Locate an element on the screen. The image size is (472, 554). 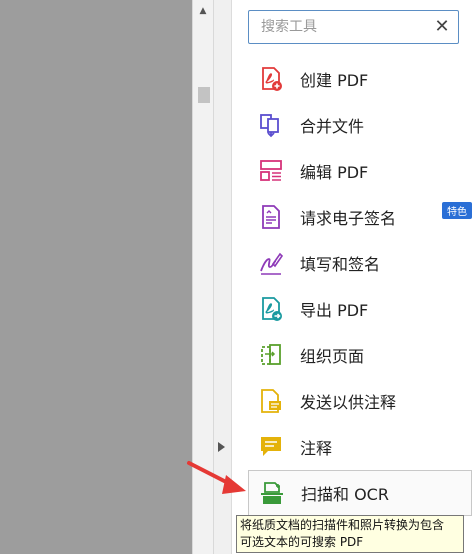
send-for-comments-icon is located at coordinates (271, 401).